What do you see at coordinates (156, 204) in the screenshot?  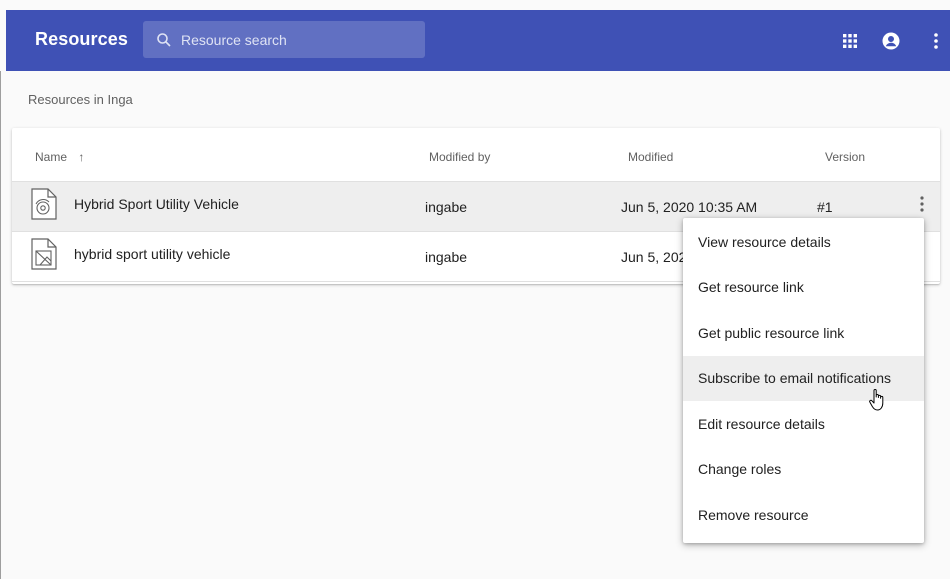 I see `resource-name: Hybrid Sport Utility Vehicle` at bounding box center [156, 204].